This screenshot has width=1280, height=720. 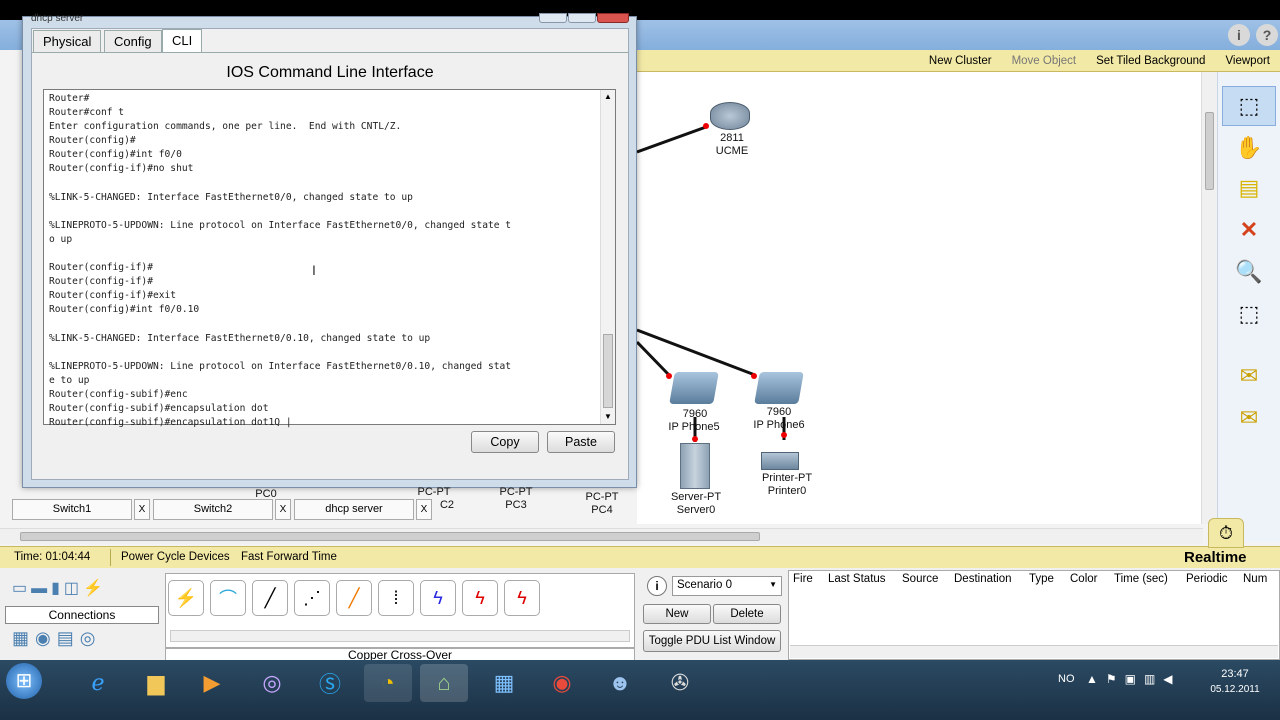 What do you see at coordinates (98, 683) in the screenshot?
I see `internet-explorer-icon: ℯ` at bounding box center [98, 683].